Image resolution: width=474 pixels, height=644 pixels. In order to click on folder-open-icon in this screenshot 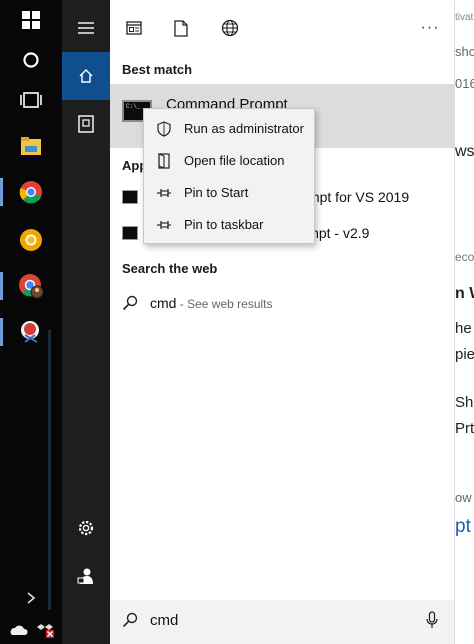, I will do `click(164, 161)`.